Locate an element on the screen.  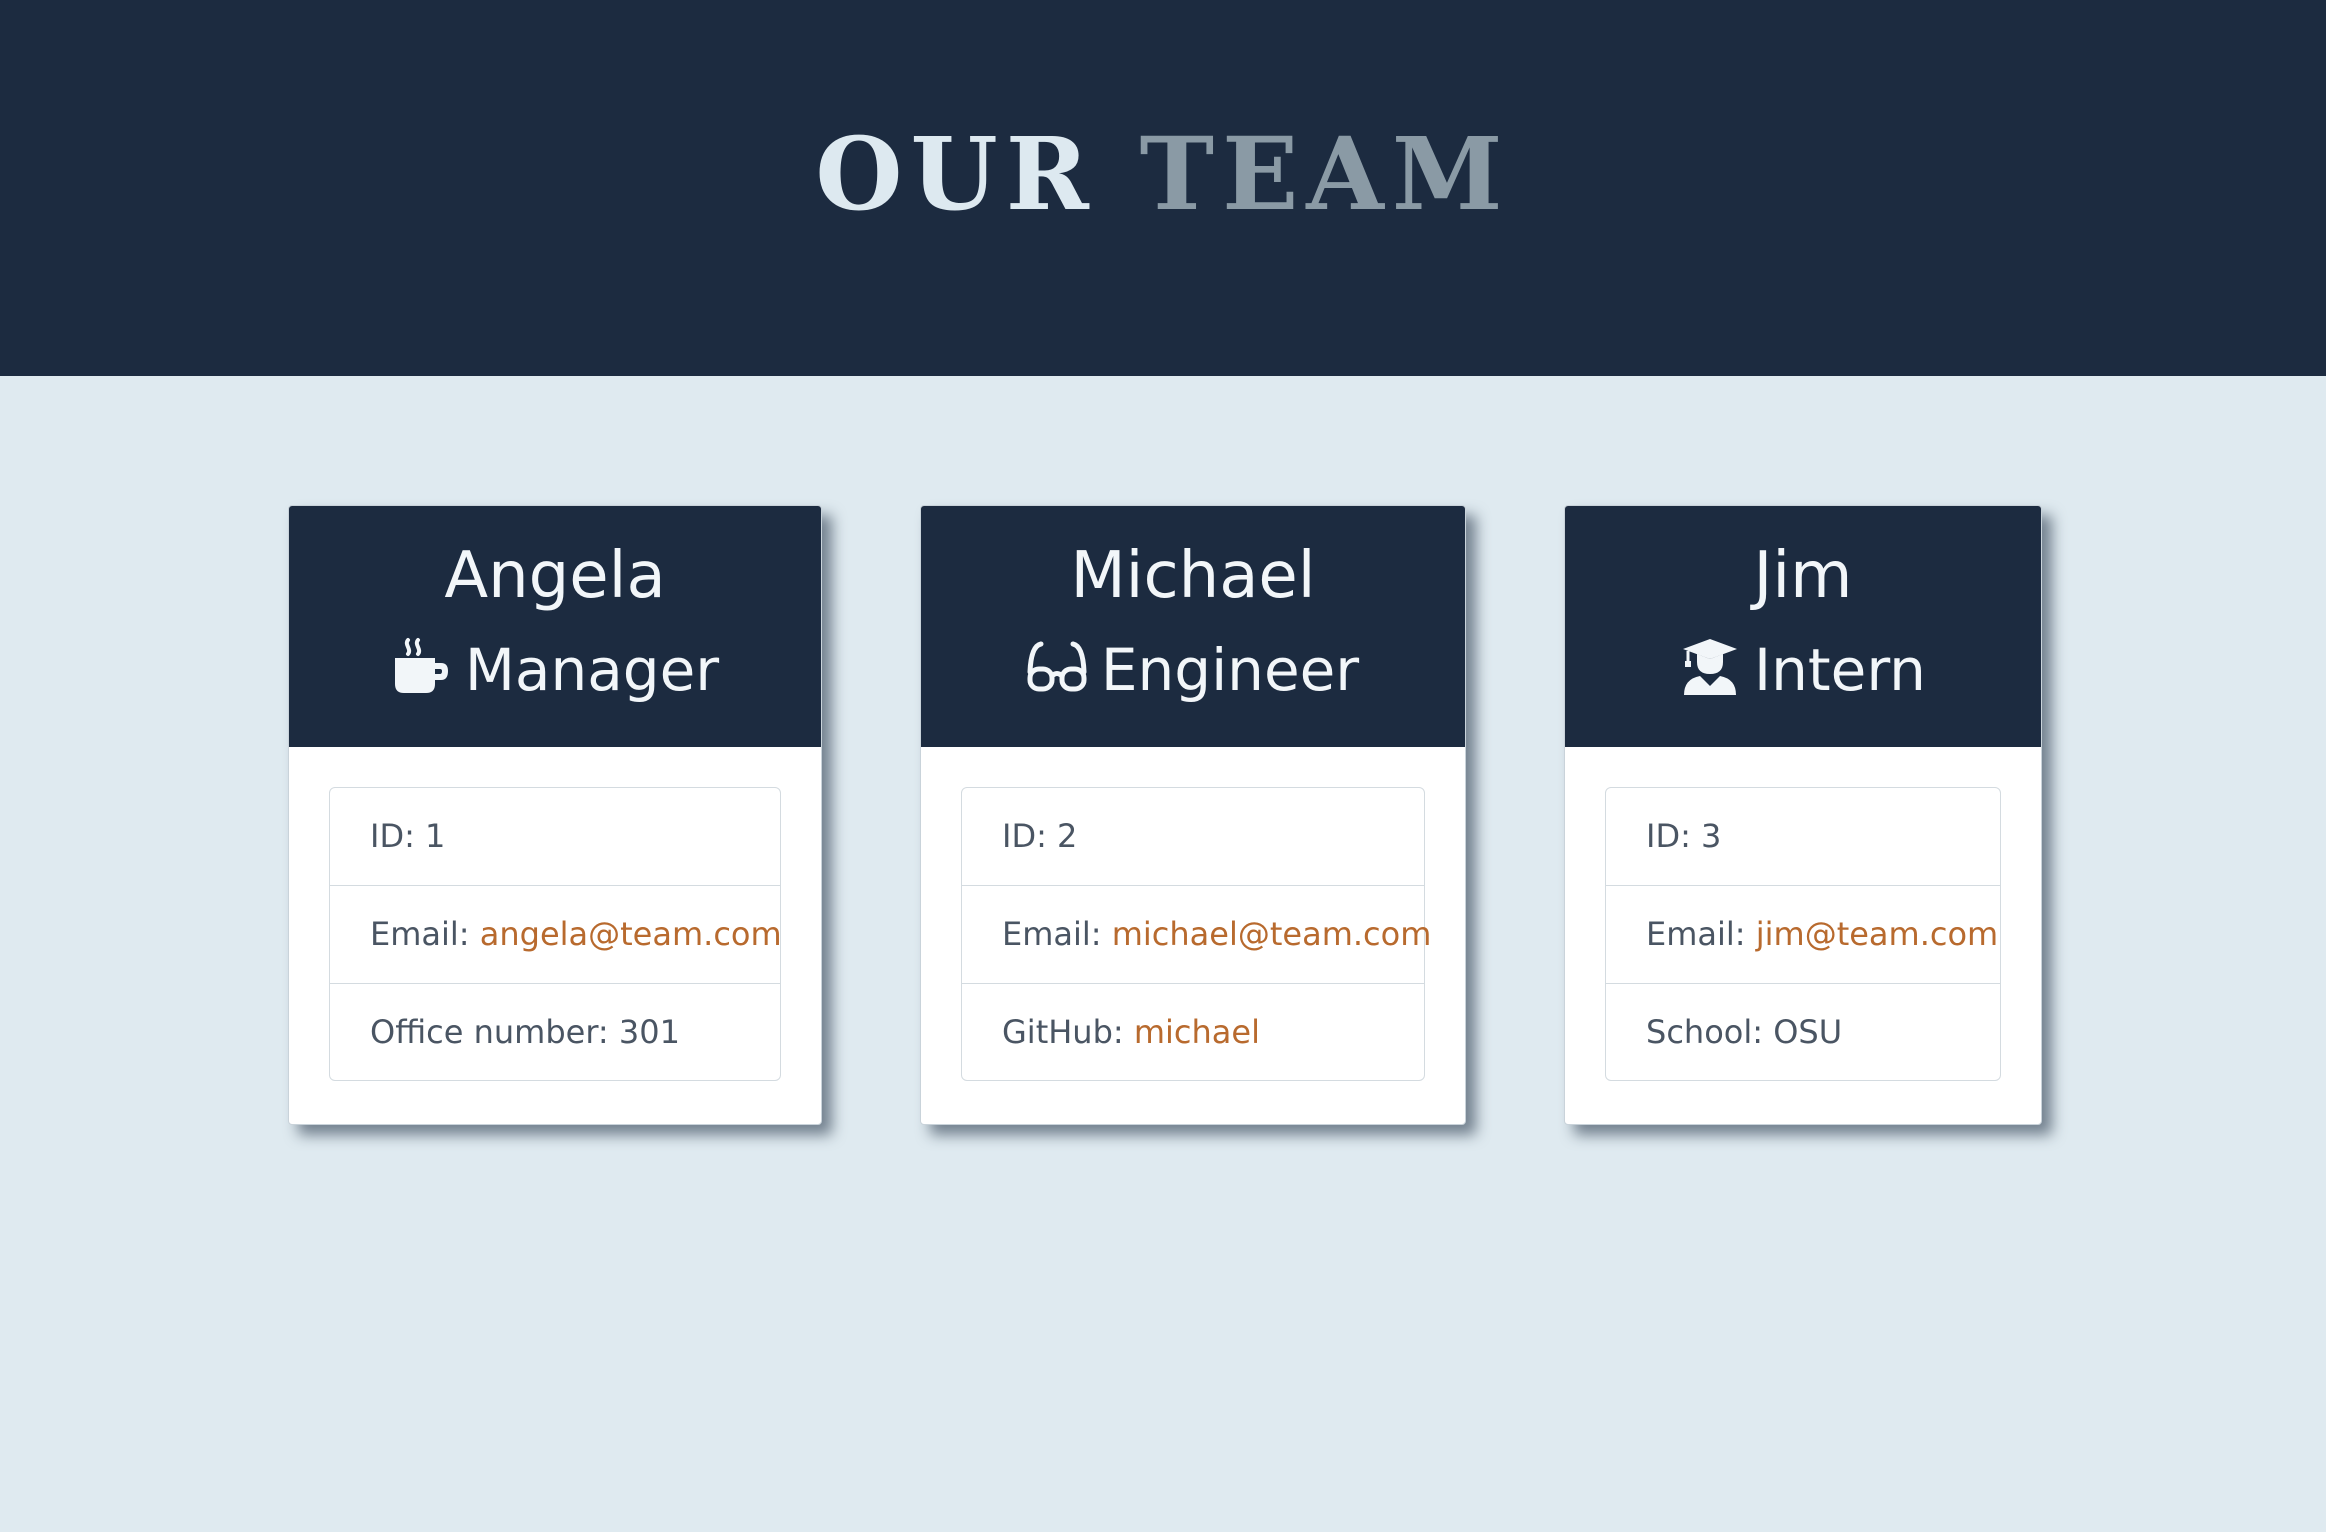
office-label: Office number: is located at coordinates (494, 1032).